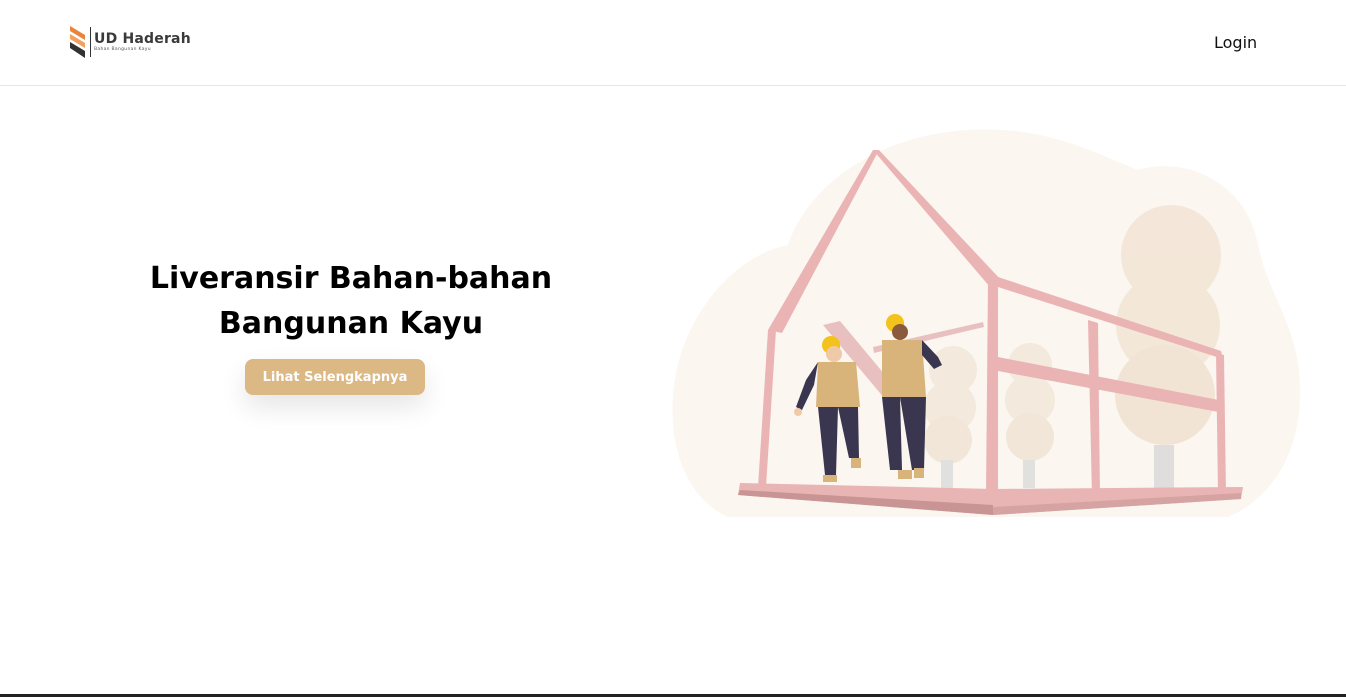  I want to click on see-more-button: Lihat Selengkapnya, so click(335, 377).